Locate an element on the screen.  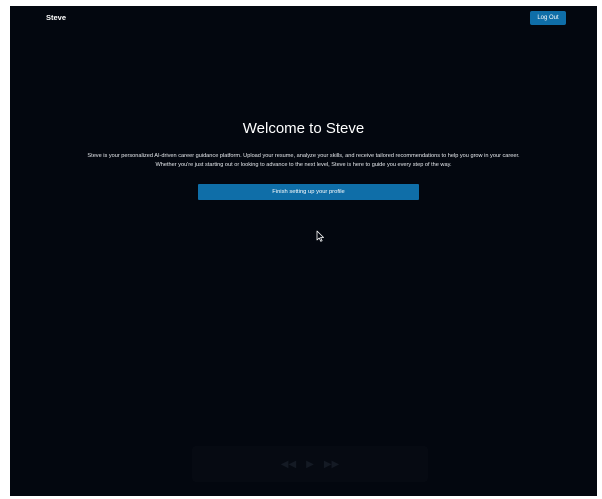
mouse-pointer-icon is located at coordinates (320, 236).